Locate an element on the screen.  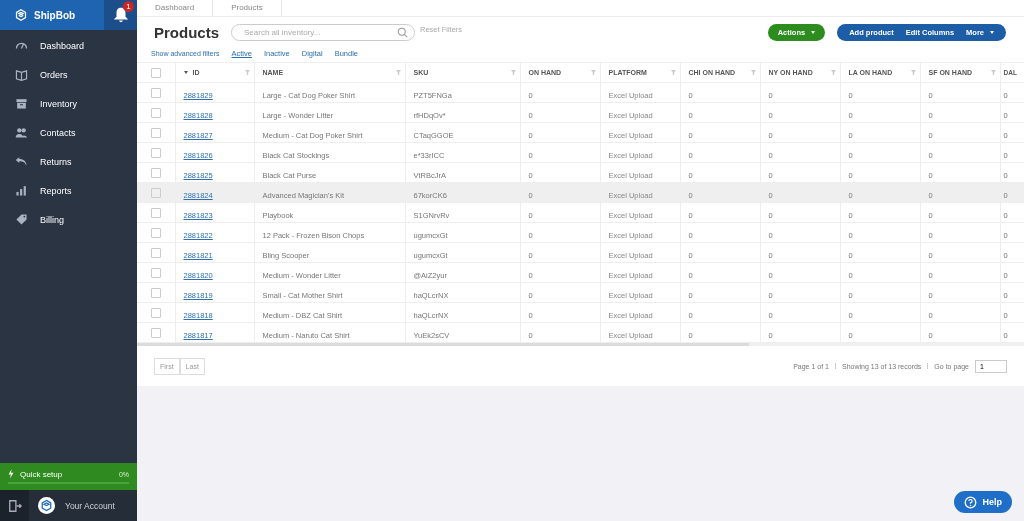
quick-setup-label: Quick setup is located at coordinates (42, 474).